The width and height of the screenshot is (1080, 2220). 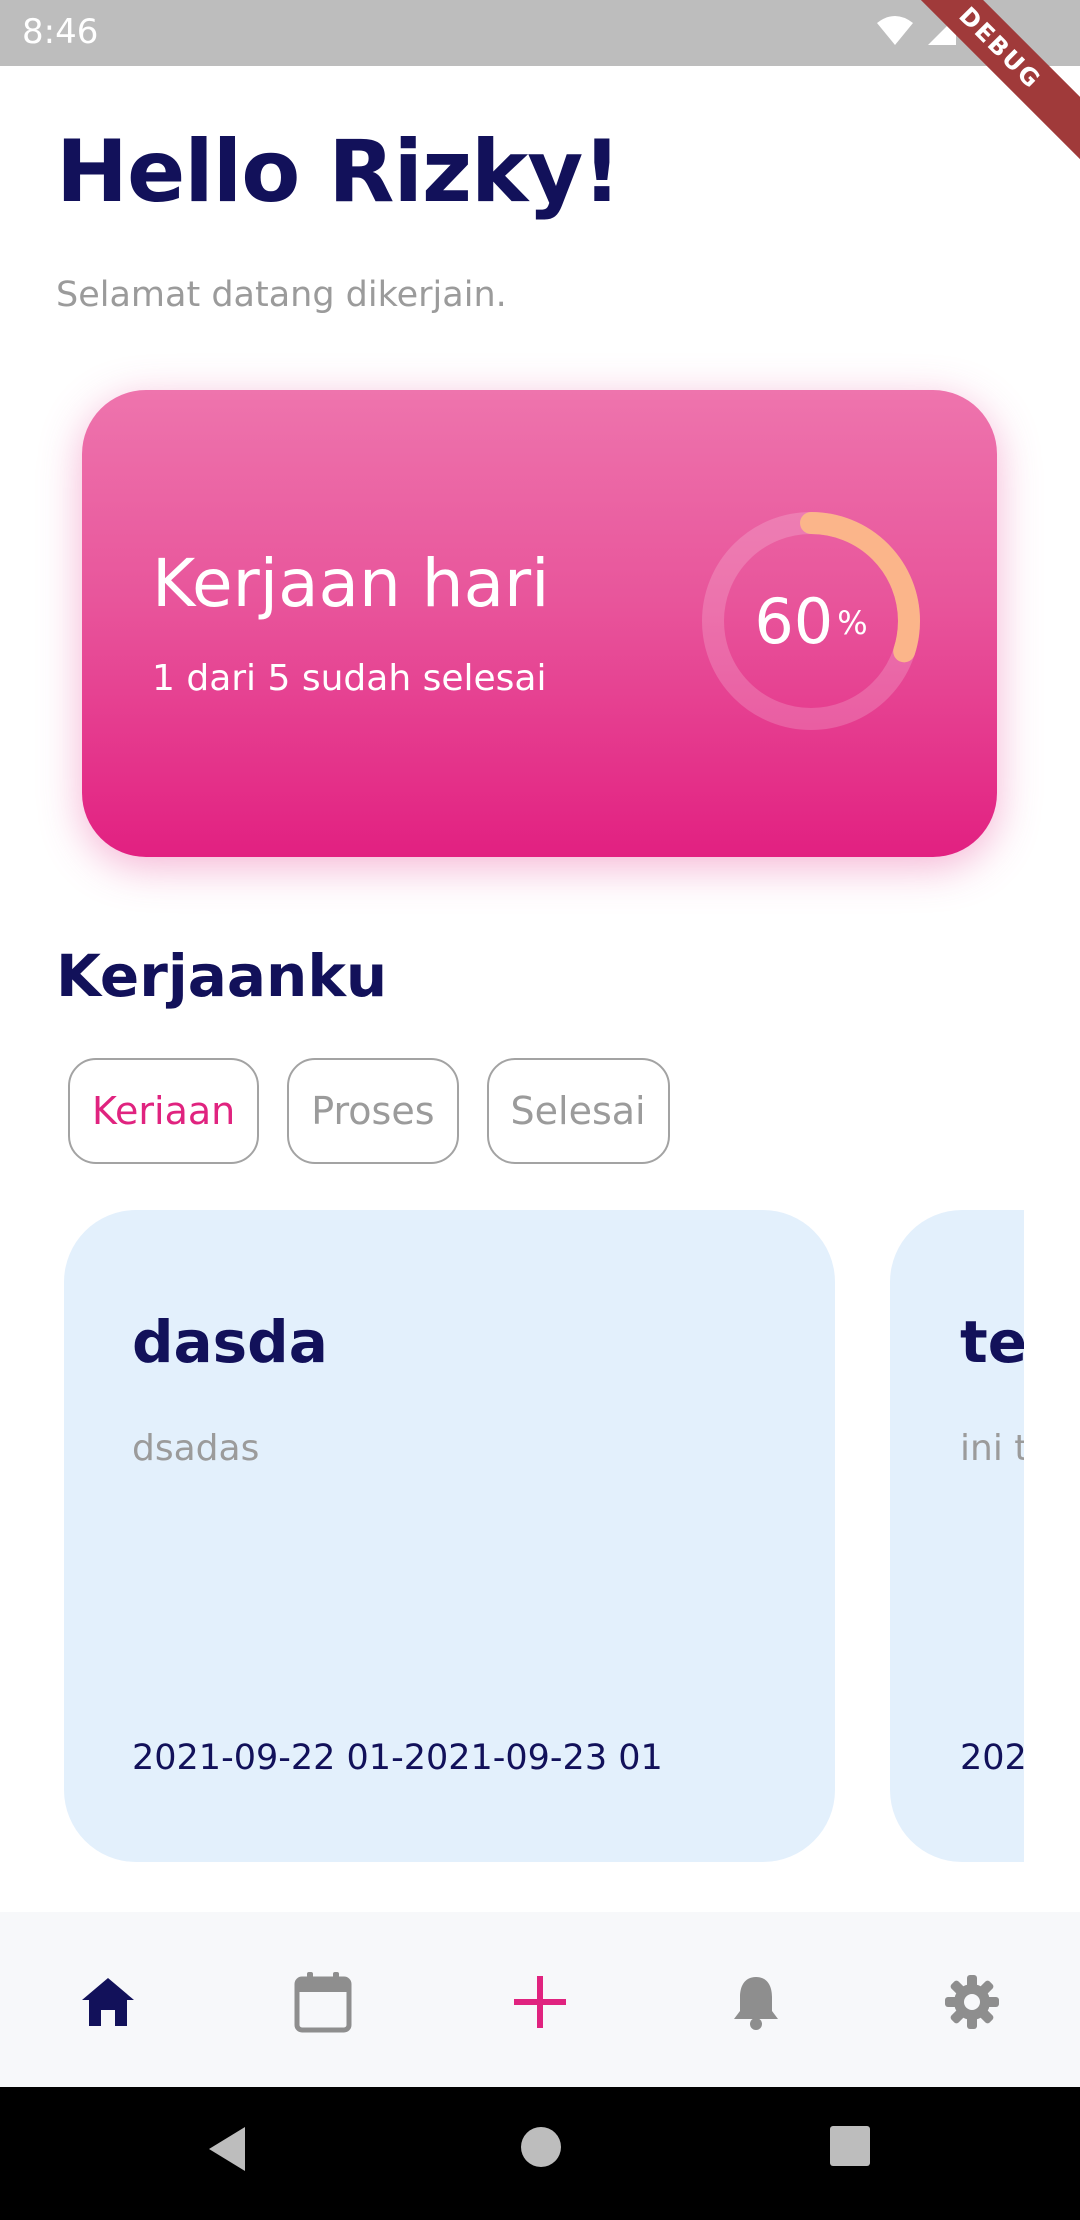 What do you see at coordinates (164, 1111) in the screenshot?
I see `filter-chip-kerjaan: Keriaan` at bounding box center [164, 1111].